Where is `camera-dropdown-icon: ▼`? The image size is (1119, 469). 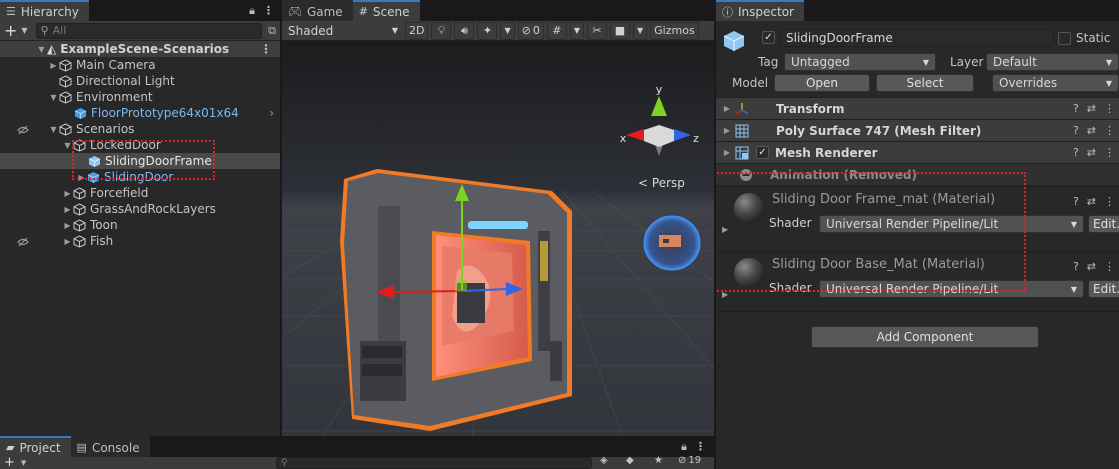
camera-dropdown-icon: ▼ is located at coordinates (640, 30).